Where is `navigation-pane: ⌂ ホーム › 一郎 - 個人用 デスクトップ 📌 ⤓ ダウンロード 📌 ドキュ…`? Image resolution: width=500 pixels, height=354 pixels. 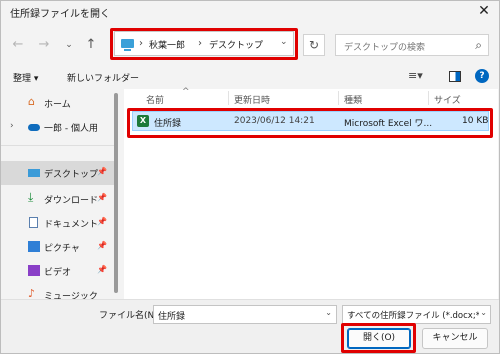
navigation-pane: ⌂ ホーム › 一郎 - 個人用 デスクトップ 📌 ⤓ ダウンロード 📌 ドキュ… is located at coordinates (61, 194).